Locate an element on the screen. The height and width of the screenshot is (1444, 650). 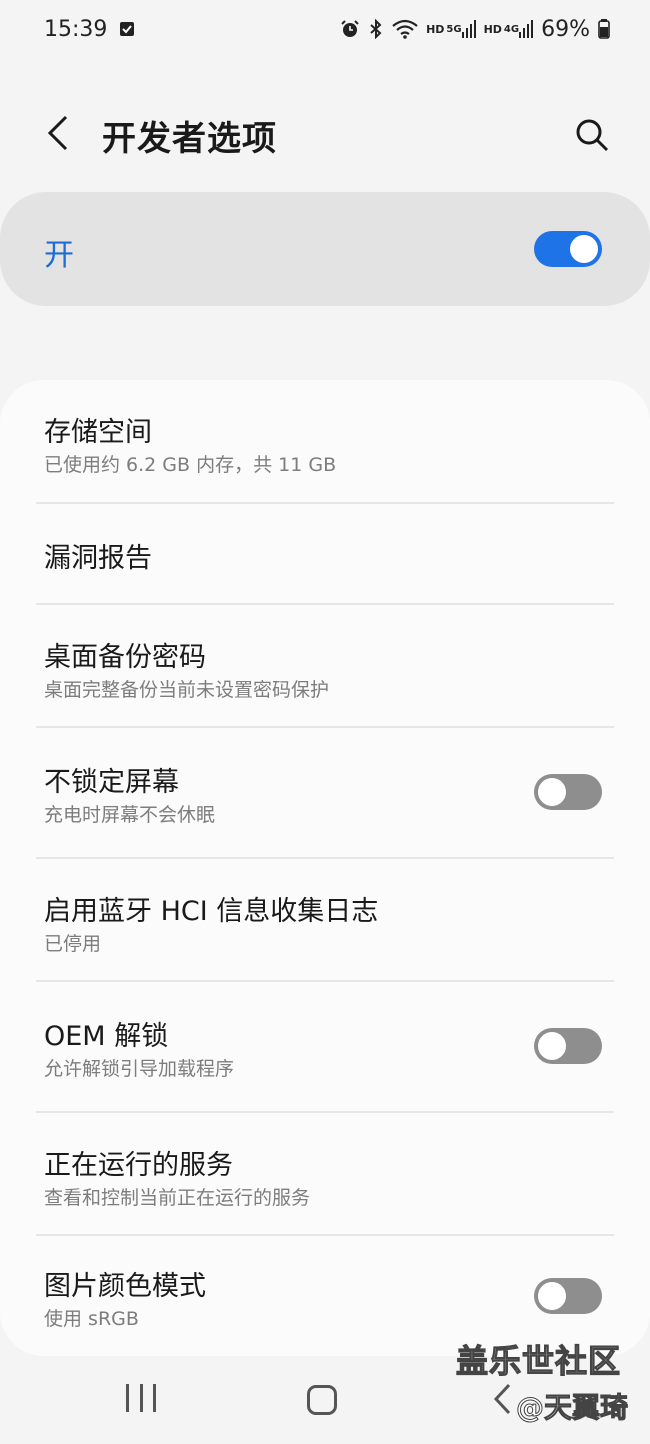
item-subtitle: 查看和控制当前正在运行的服务 is located at coordinates (177, 1198).